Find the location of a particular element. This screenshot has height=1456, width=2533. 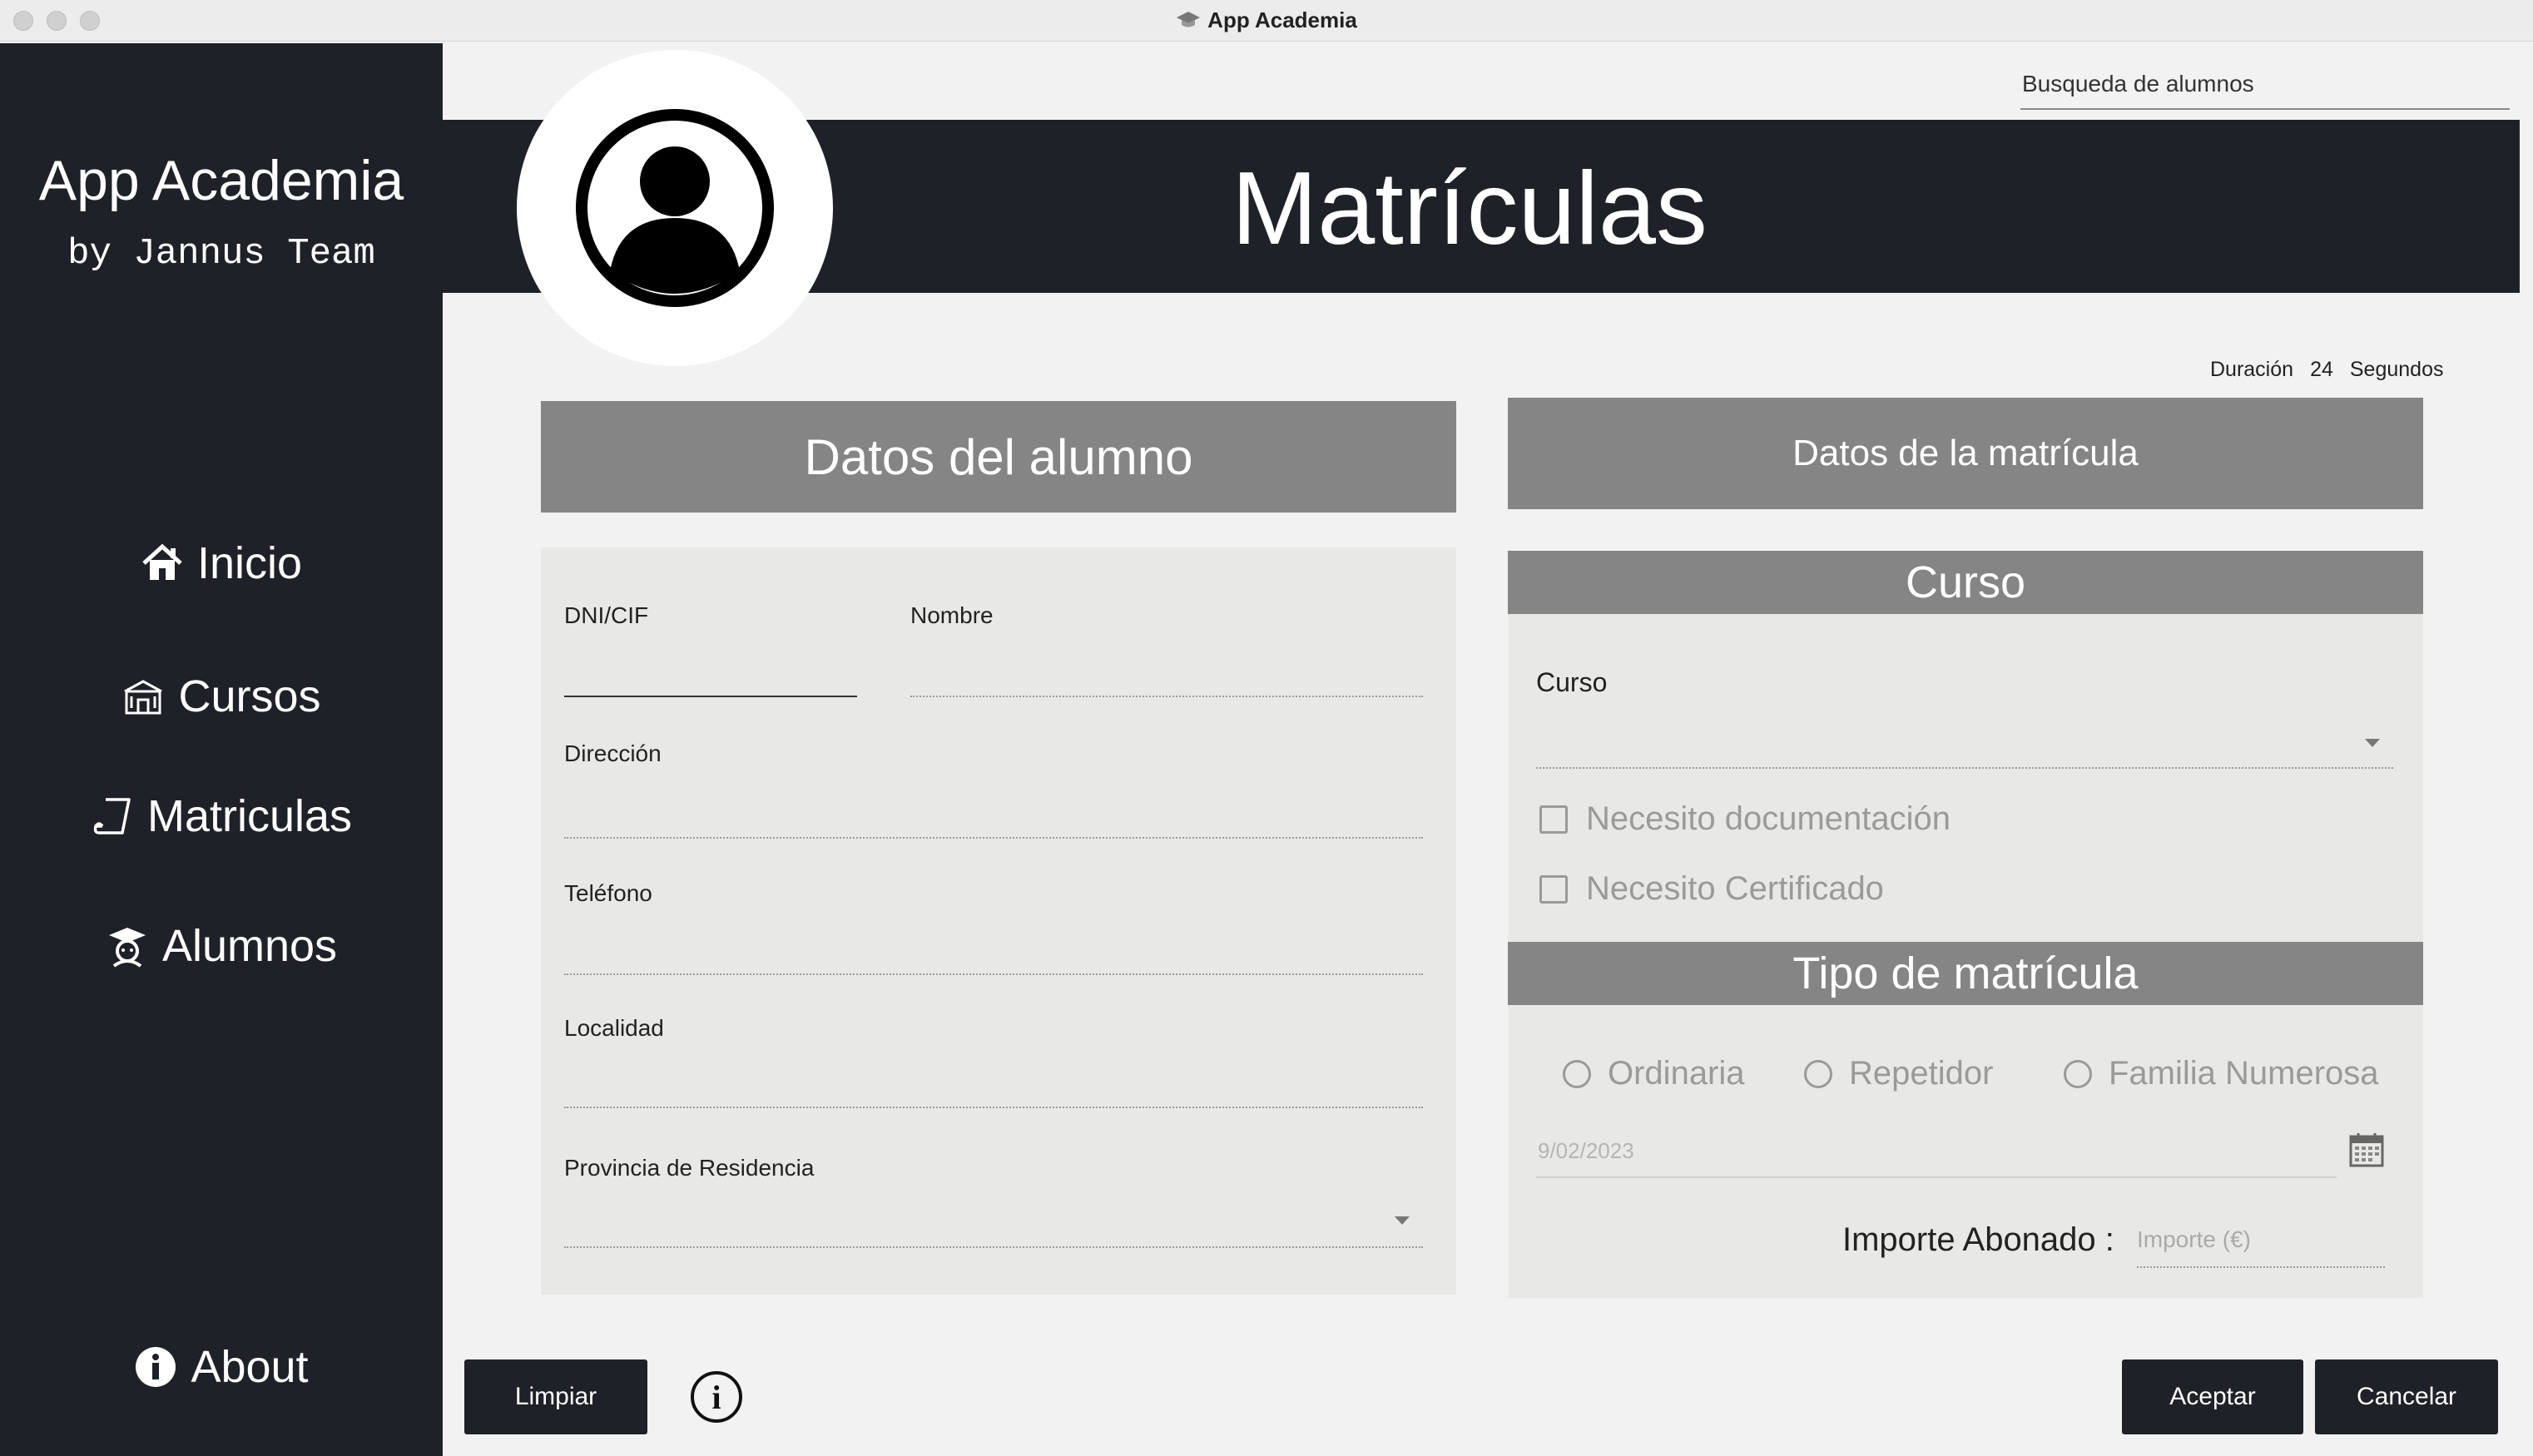

sidebar-item-label: Cursos is located at coordinates (249, 696).